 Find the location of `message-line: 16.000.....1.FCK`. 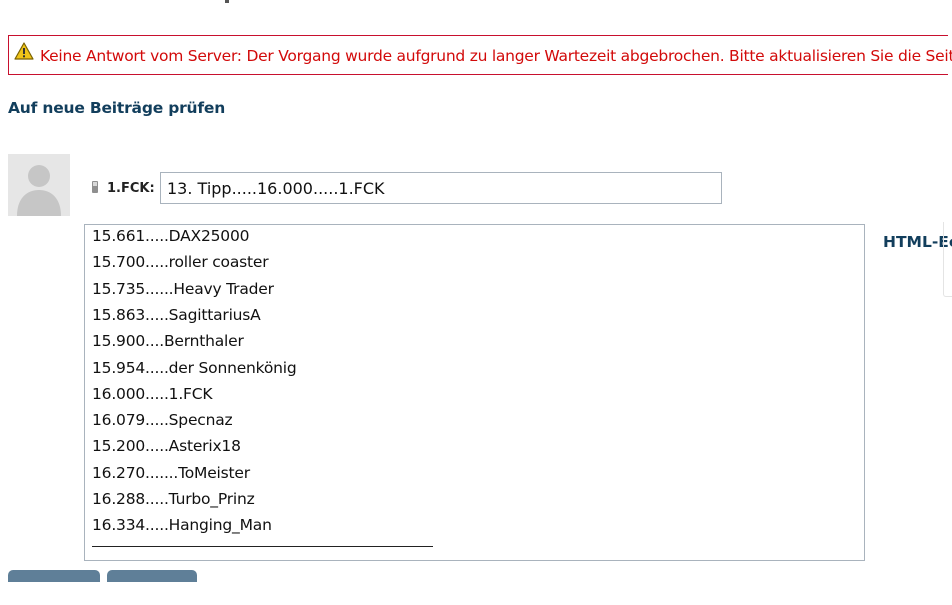

message-line: 16.000.....1.FCK is located at coordinates (152, 393).